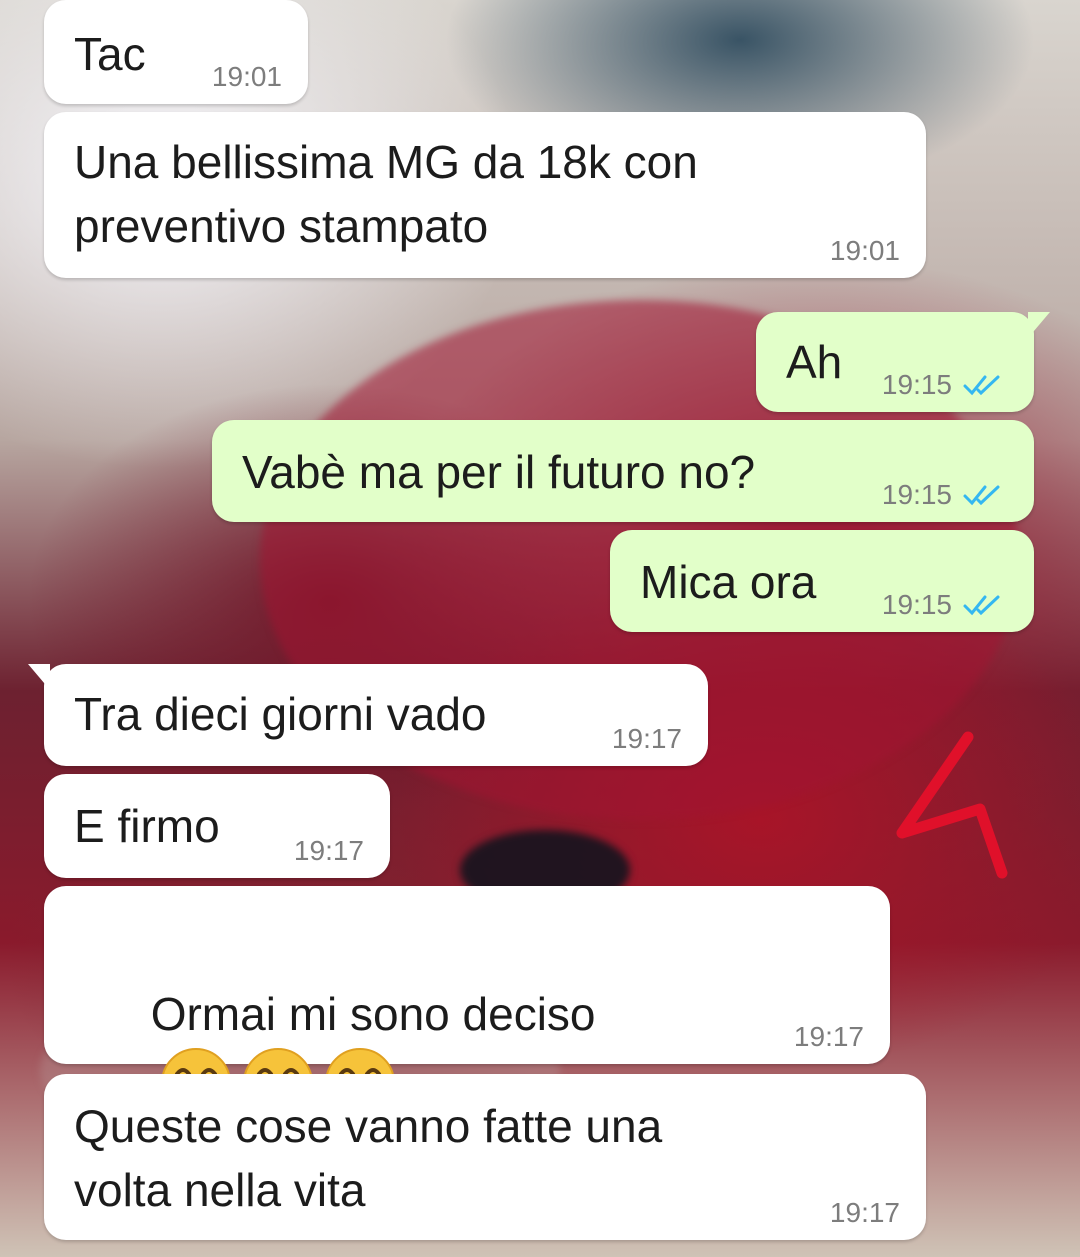 The height and width of the screenshot is (1257, 1080). I want to click on message-text: Ormai mi sono deciso, so click(373, 1014).